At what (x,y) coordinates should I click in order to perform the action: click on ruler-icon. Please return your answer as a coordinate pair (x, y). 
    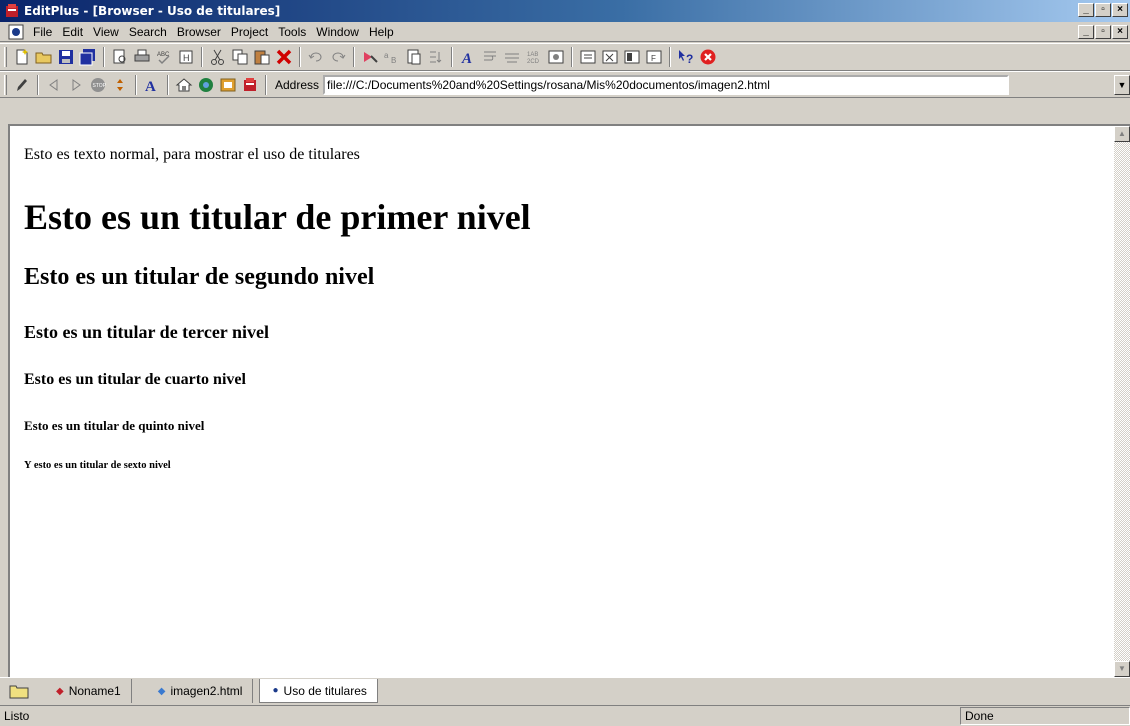
    Looking at the image, I should click on (512, 57).